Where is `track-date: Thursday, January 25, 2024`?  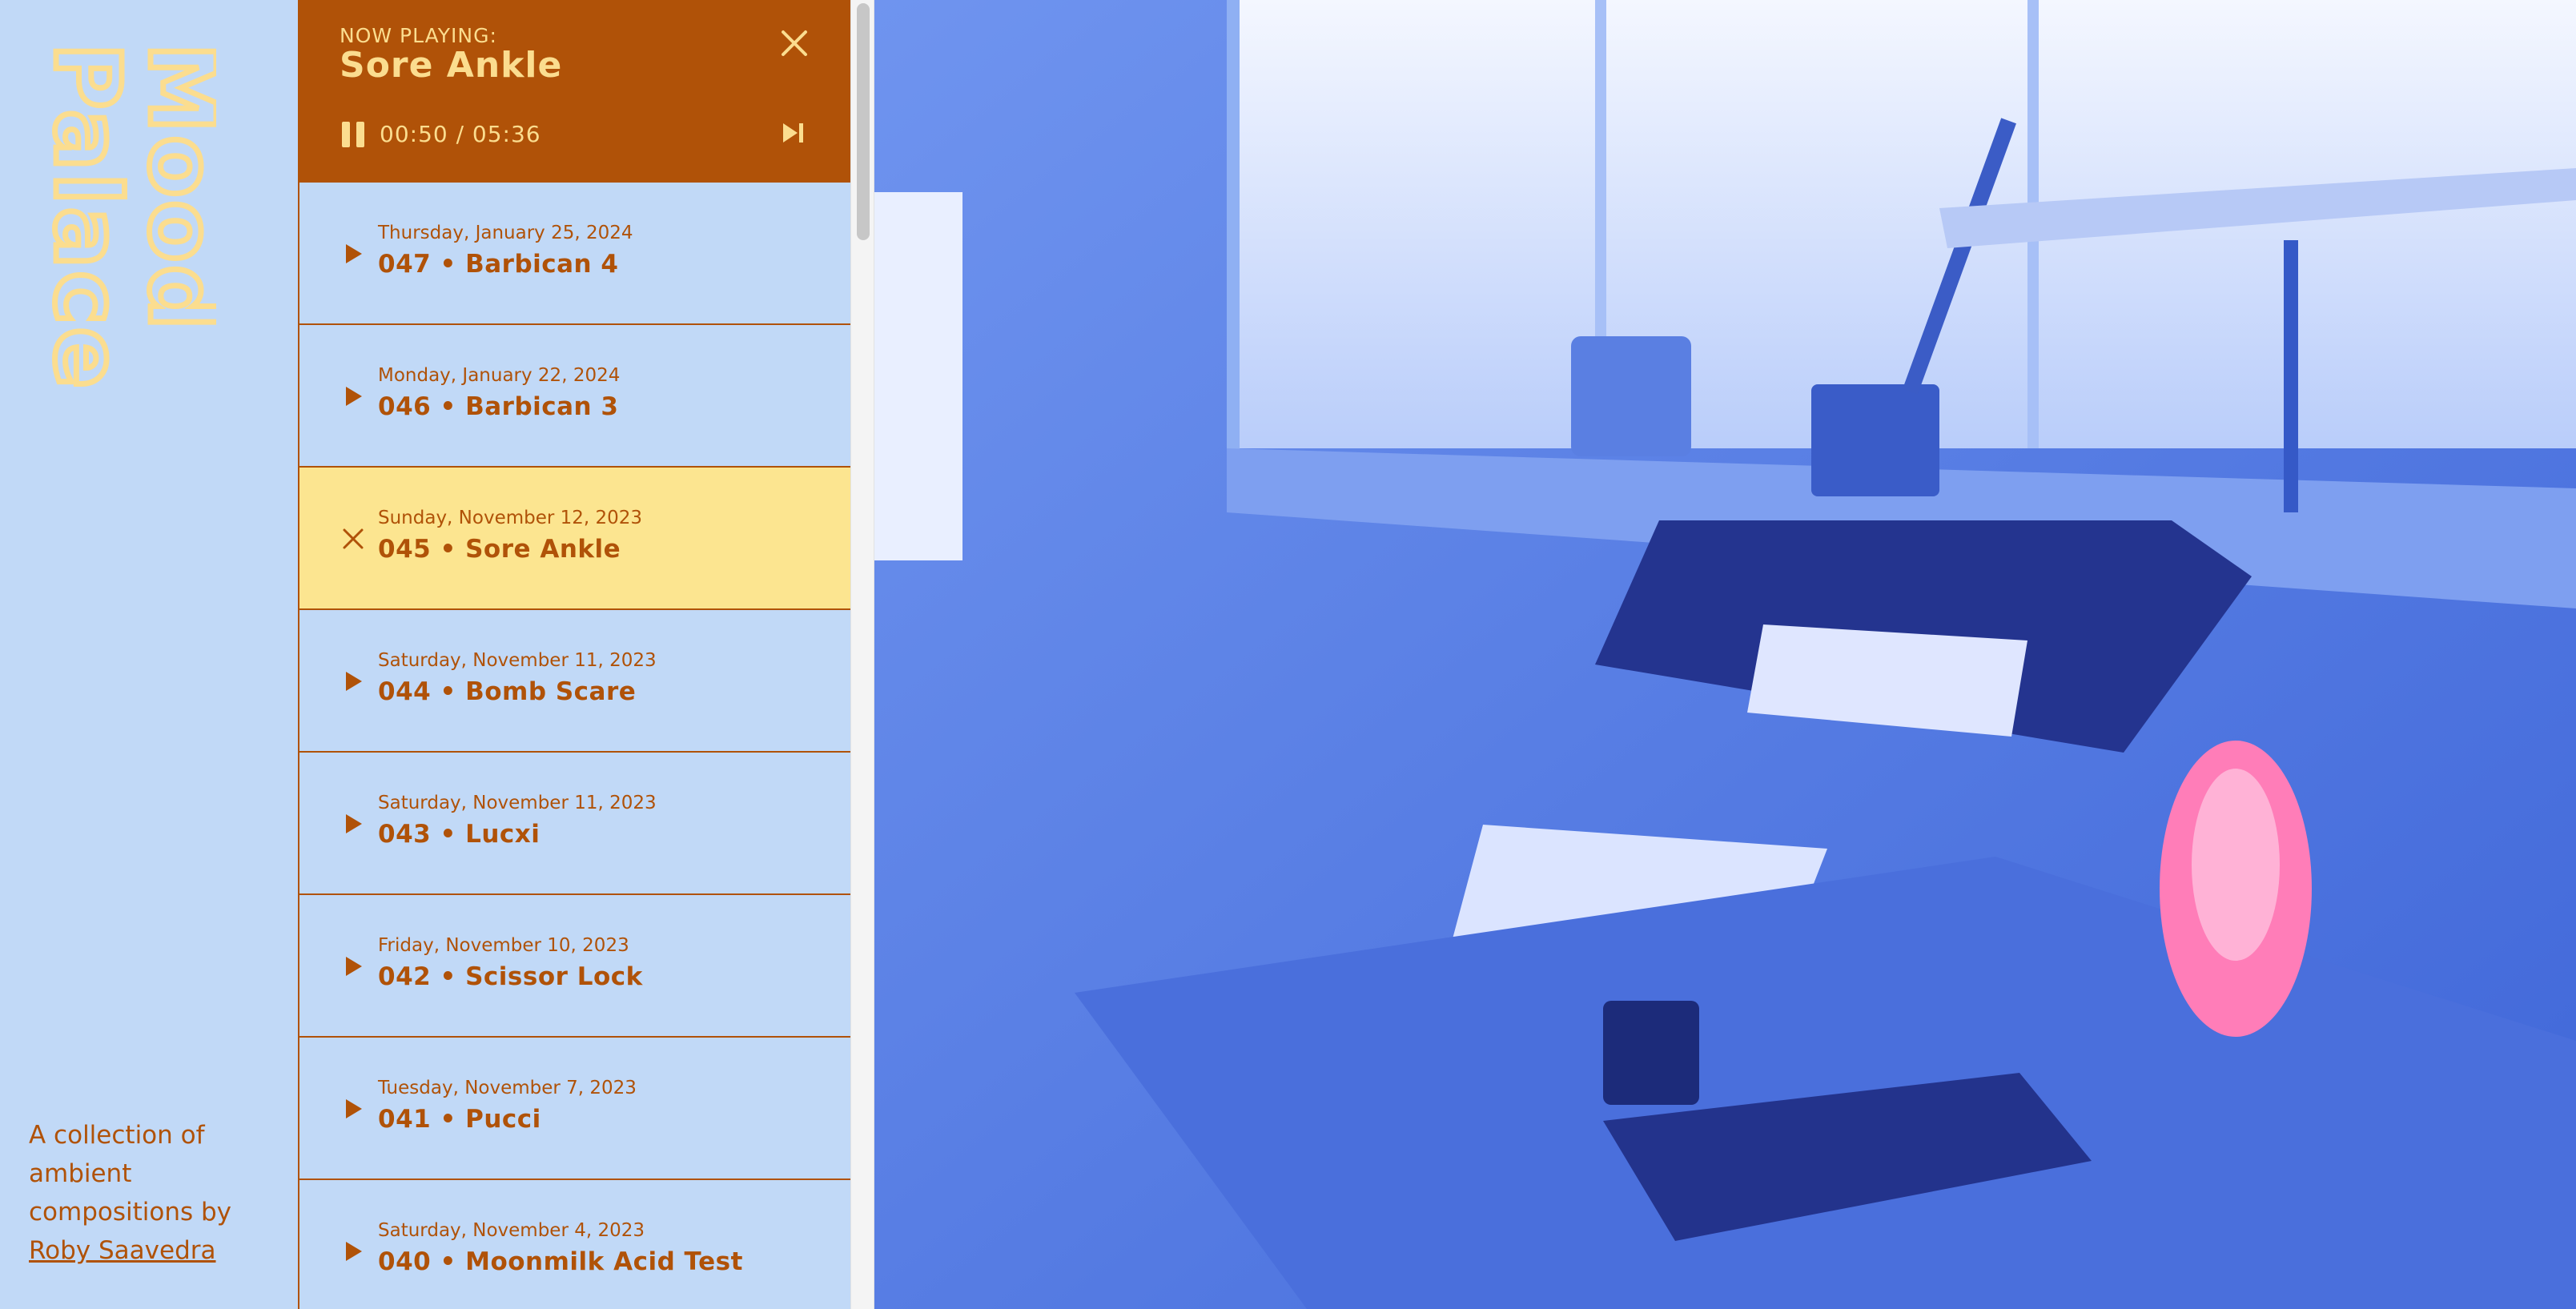 track-date: Thursday, January 25, 2024 is located at coordinates (505, 233).